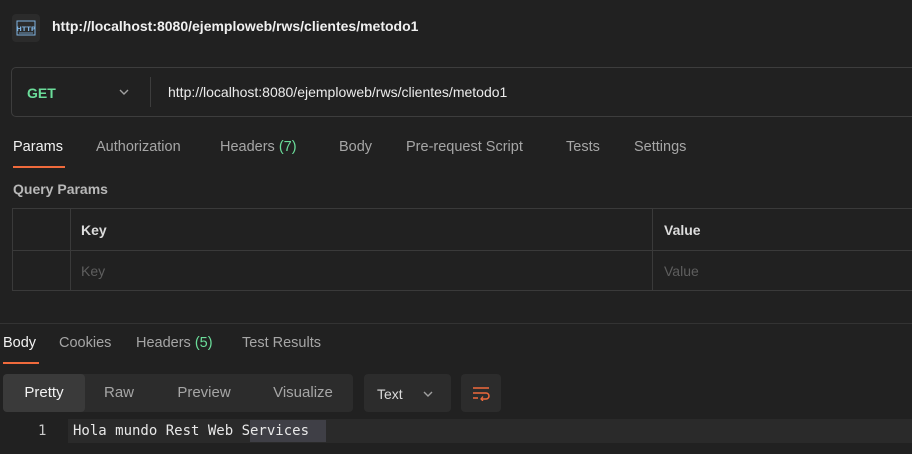 This screenshot has height=454, width=912. Describe the element at coordinates (150, 92) in the screenshot. I see `url-divider` at that location.